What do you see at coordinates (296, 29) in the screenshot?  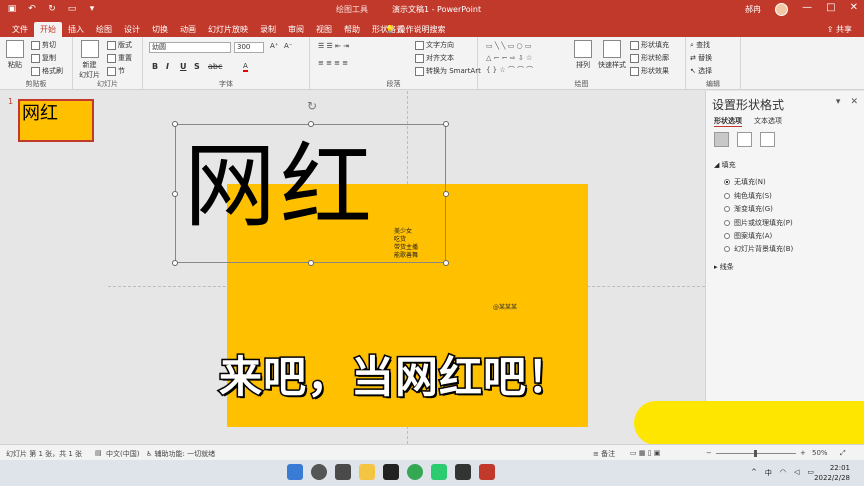 I see `tab-review: 审阅` at bounding box center [296, 29].